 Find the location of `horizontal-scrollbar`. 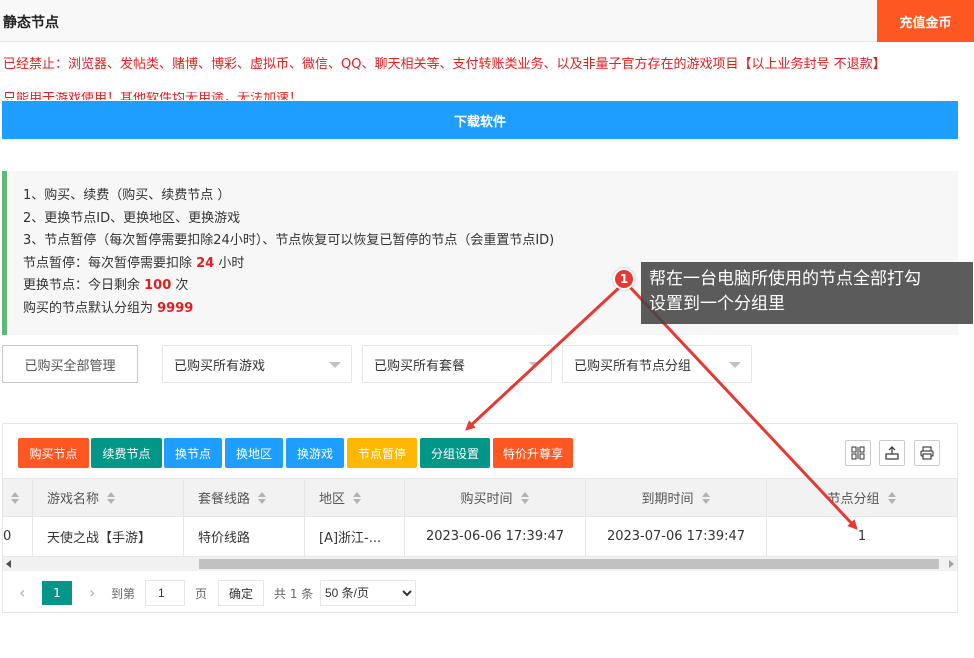

horizontal-scrollbar is located at coordinates (480, 564).